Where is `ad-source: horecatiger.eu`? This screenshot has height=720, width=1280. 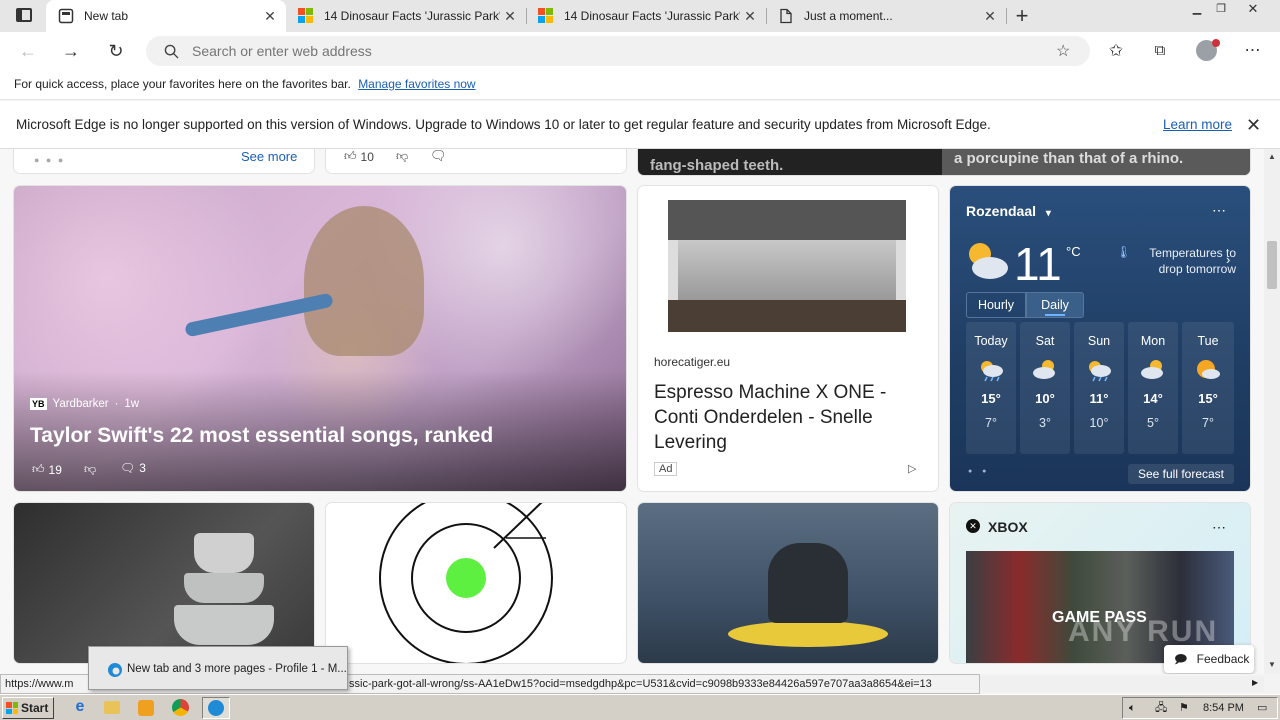
ad-source: horecatiger.eu is located at coordinates (692, 362).